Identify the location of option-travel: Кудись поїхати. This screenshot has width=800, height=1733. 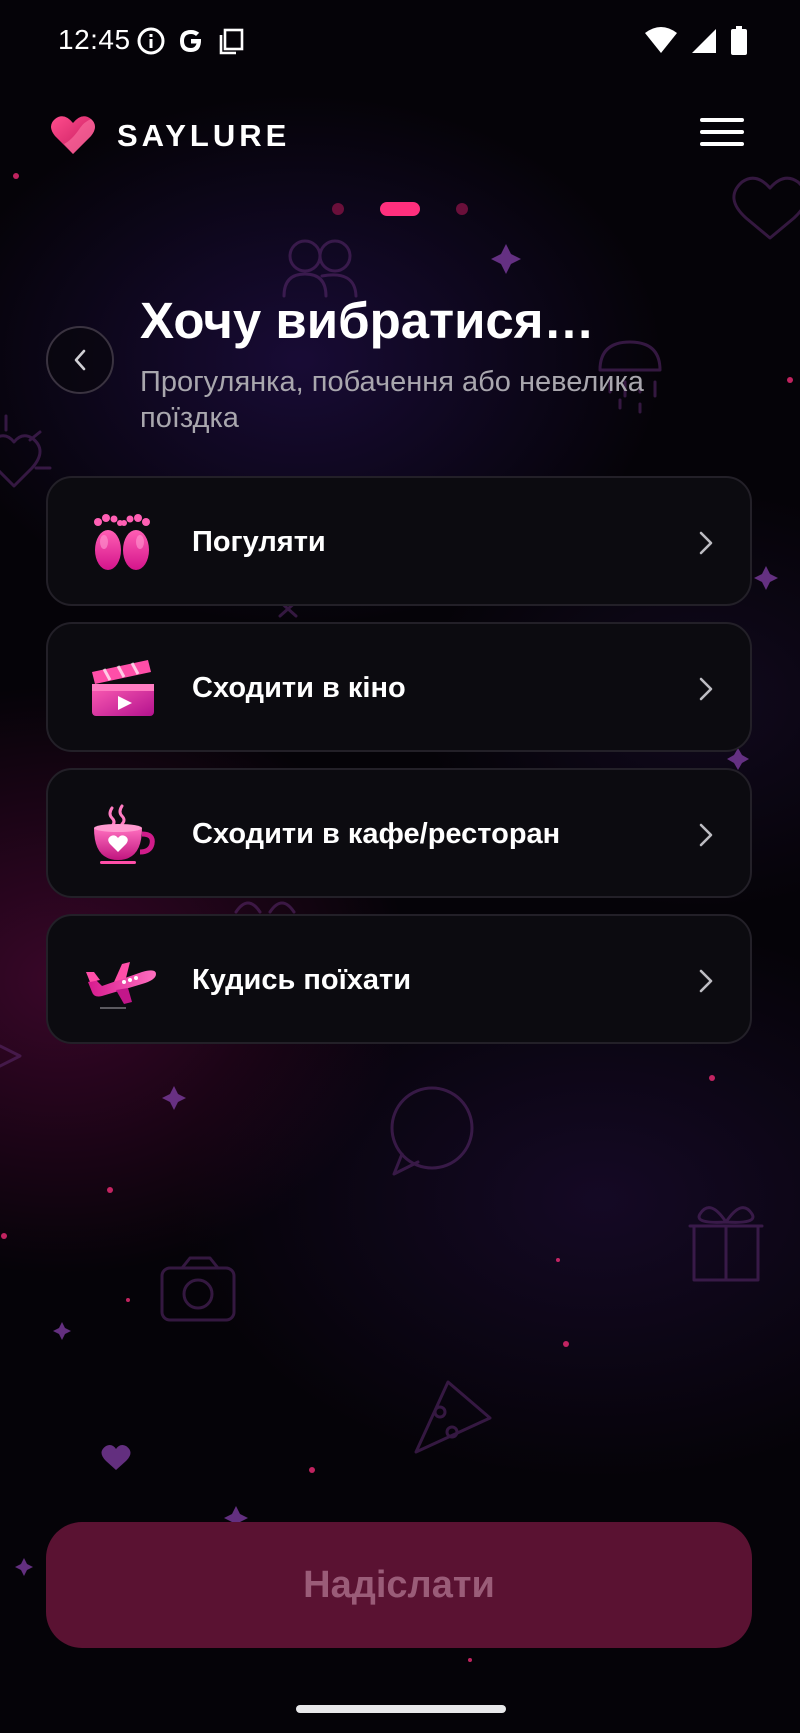
(399, 979).